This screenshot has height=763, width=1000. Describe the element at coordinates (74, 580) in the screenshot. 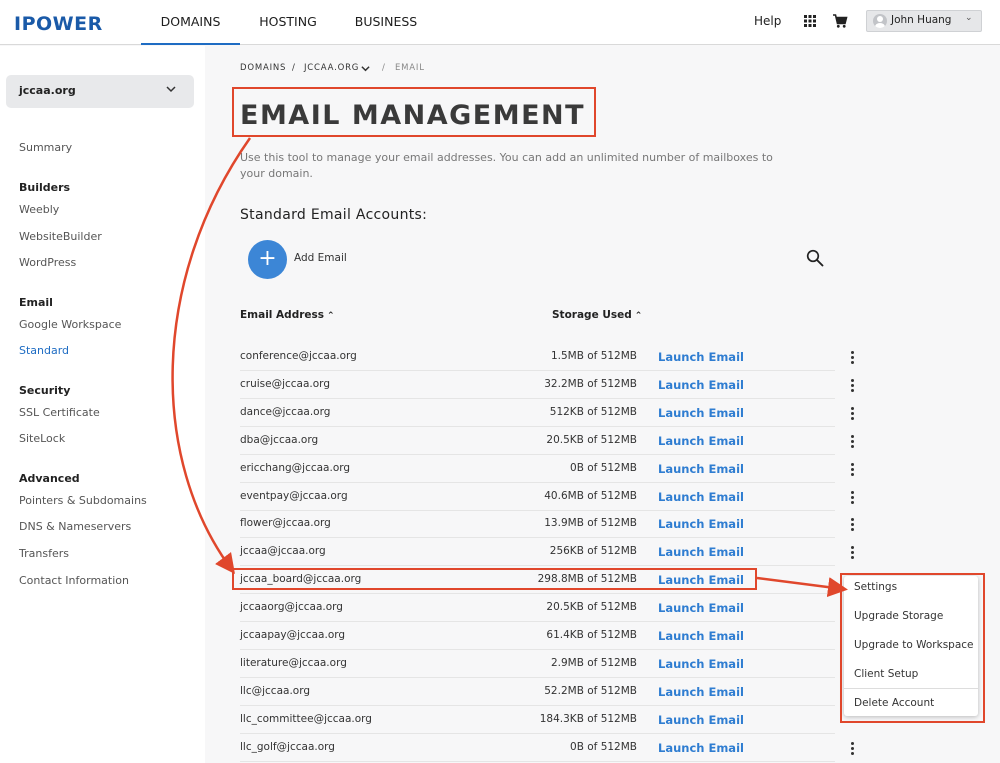

I see `sidebar-item-contact-information: Contact Information` at that location.